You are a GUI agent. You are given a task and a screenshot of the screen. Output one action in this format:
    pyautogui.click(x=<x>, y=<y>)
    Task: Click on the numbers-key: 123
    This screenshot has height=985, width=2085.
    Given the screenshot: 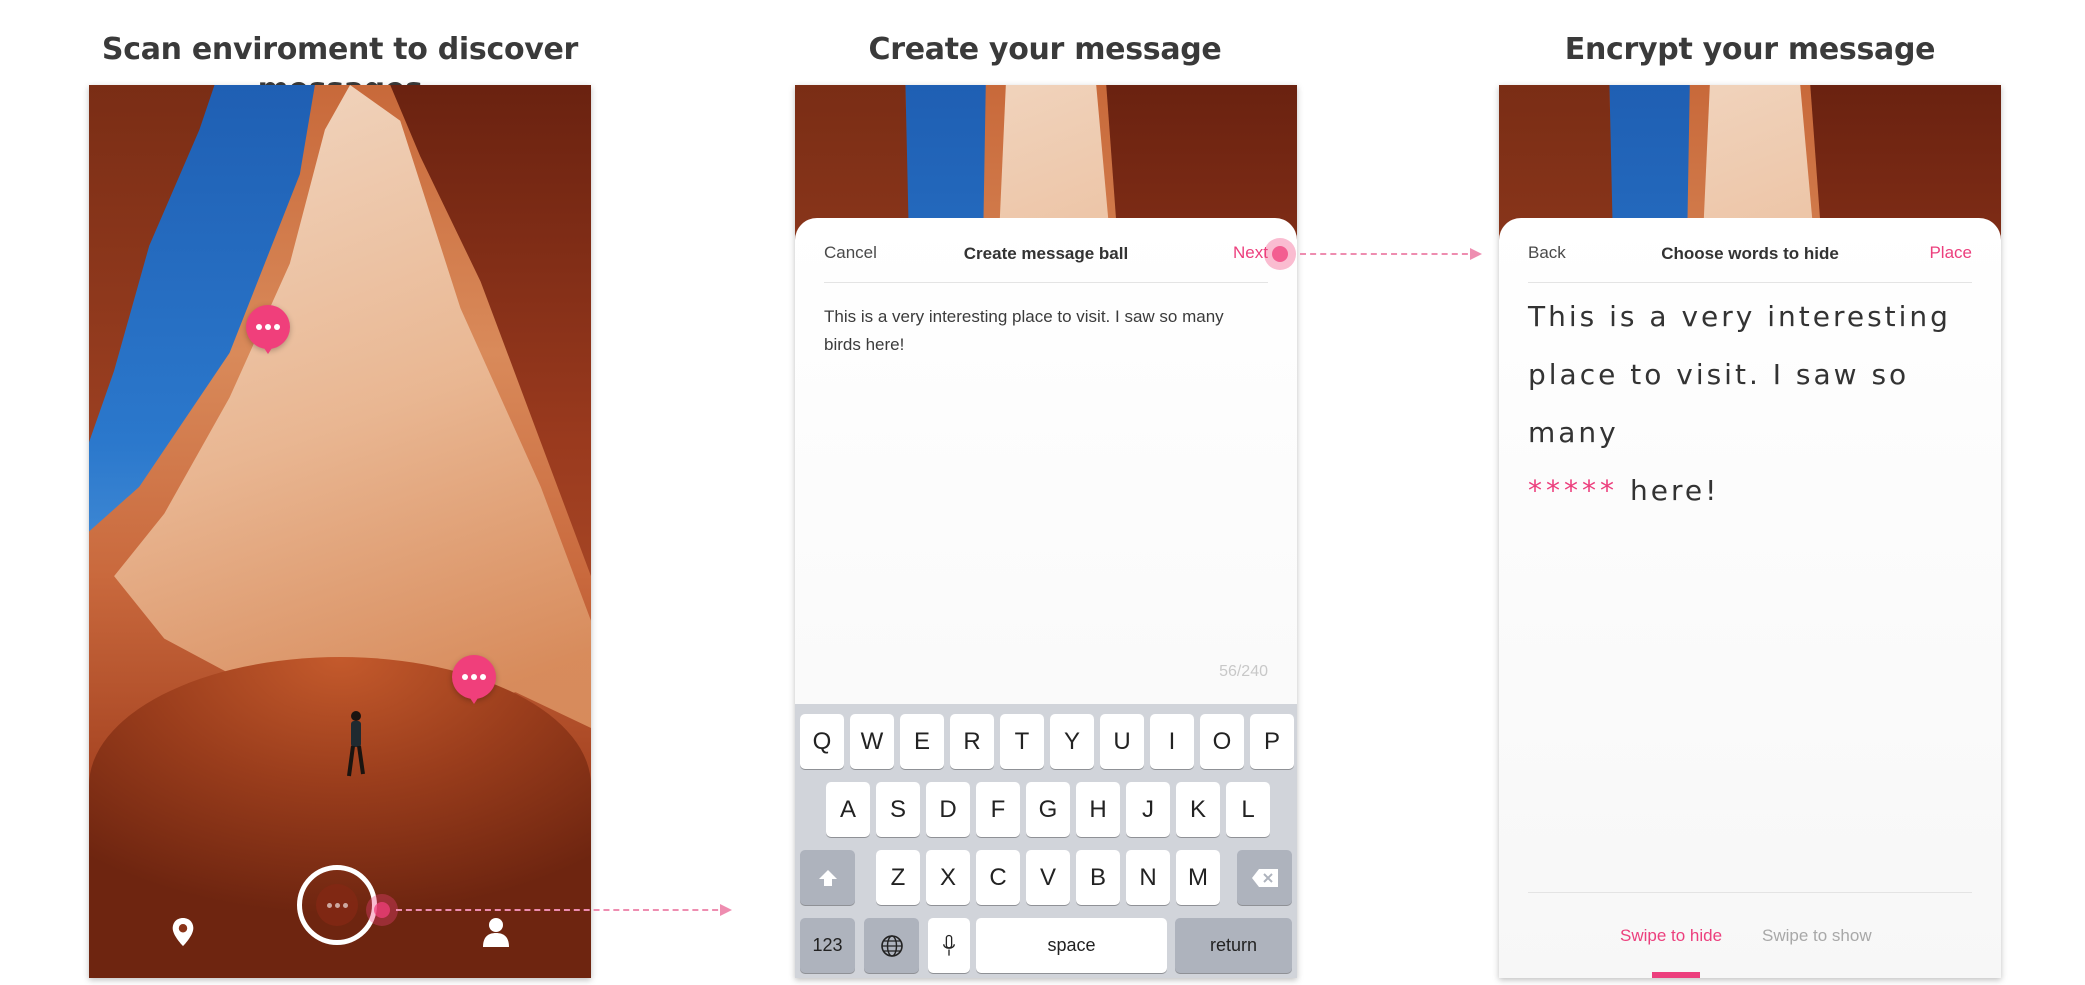 What is the action you would take?
    pyautogui.click(x=827, y=945)
    